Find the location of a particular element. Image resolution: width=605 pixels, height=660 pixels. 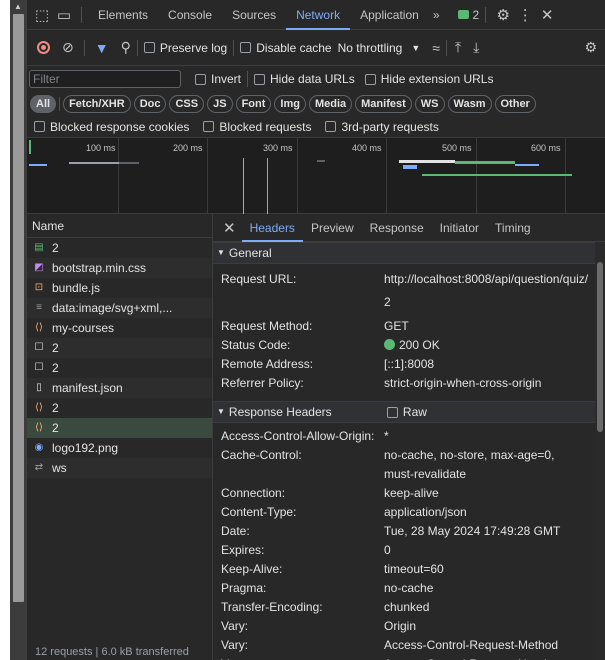

type-chip-wasm: Wasm is located at coordinates (469, 104).